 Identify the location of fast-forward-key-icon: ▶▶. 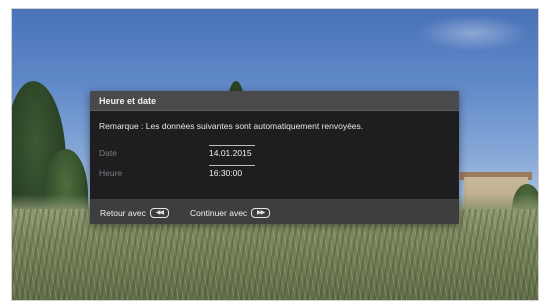
(261, 213).